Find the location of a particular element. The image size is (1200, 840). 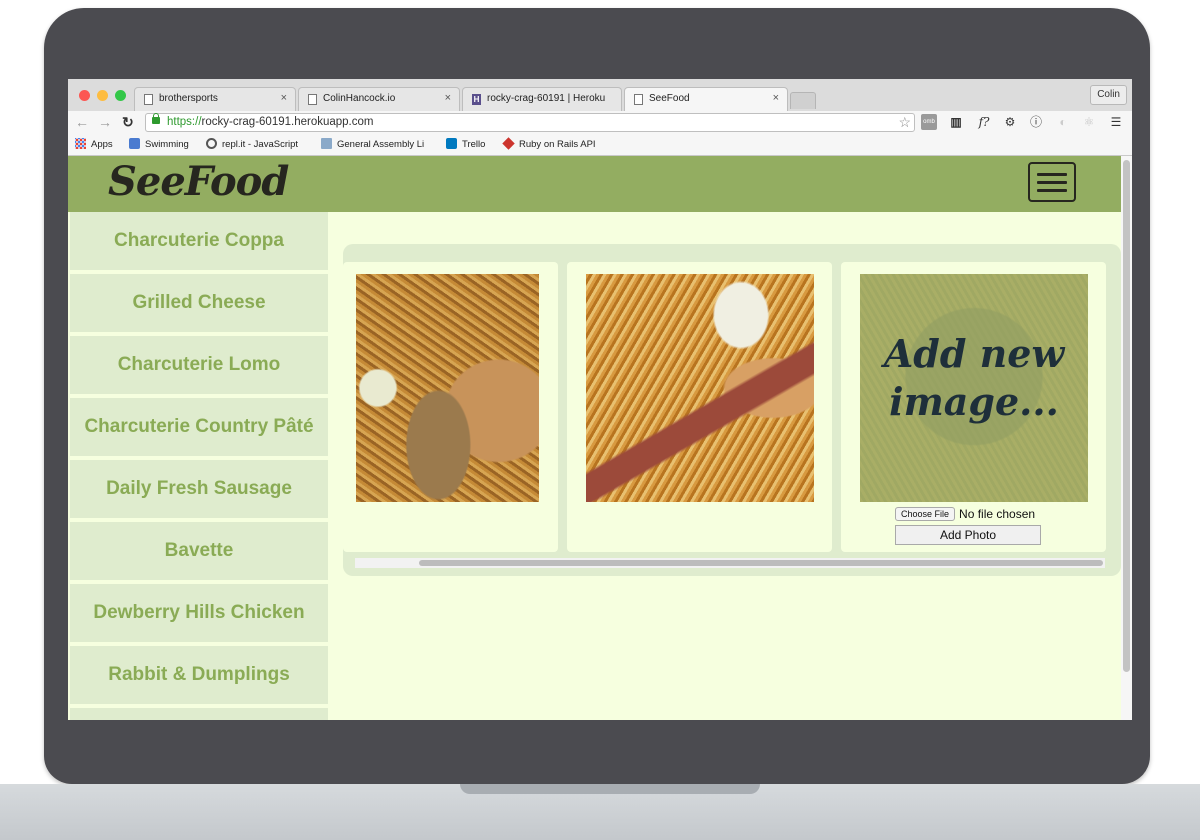

ruby-icon is located at coordinates (508, 143).